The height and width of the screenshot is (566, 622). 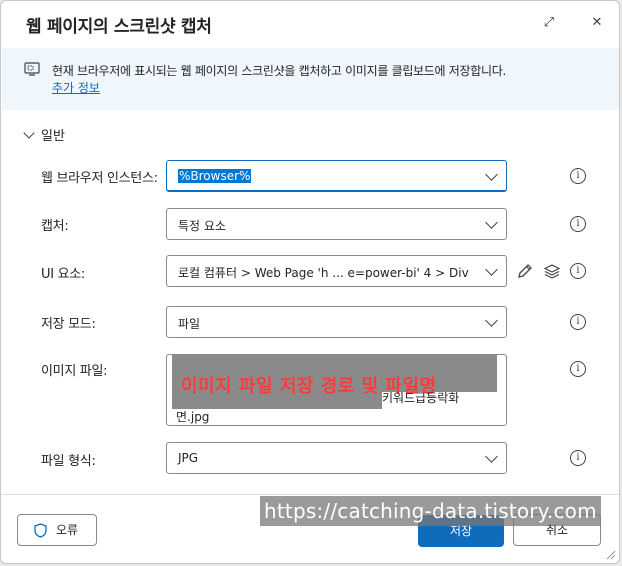 What do you see at coordinates (74, 371) in the screenshot?
I see `image-file-label: 이미지 파일:` at bounding box center [74, 371].